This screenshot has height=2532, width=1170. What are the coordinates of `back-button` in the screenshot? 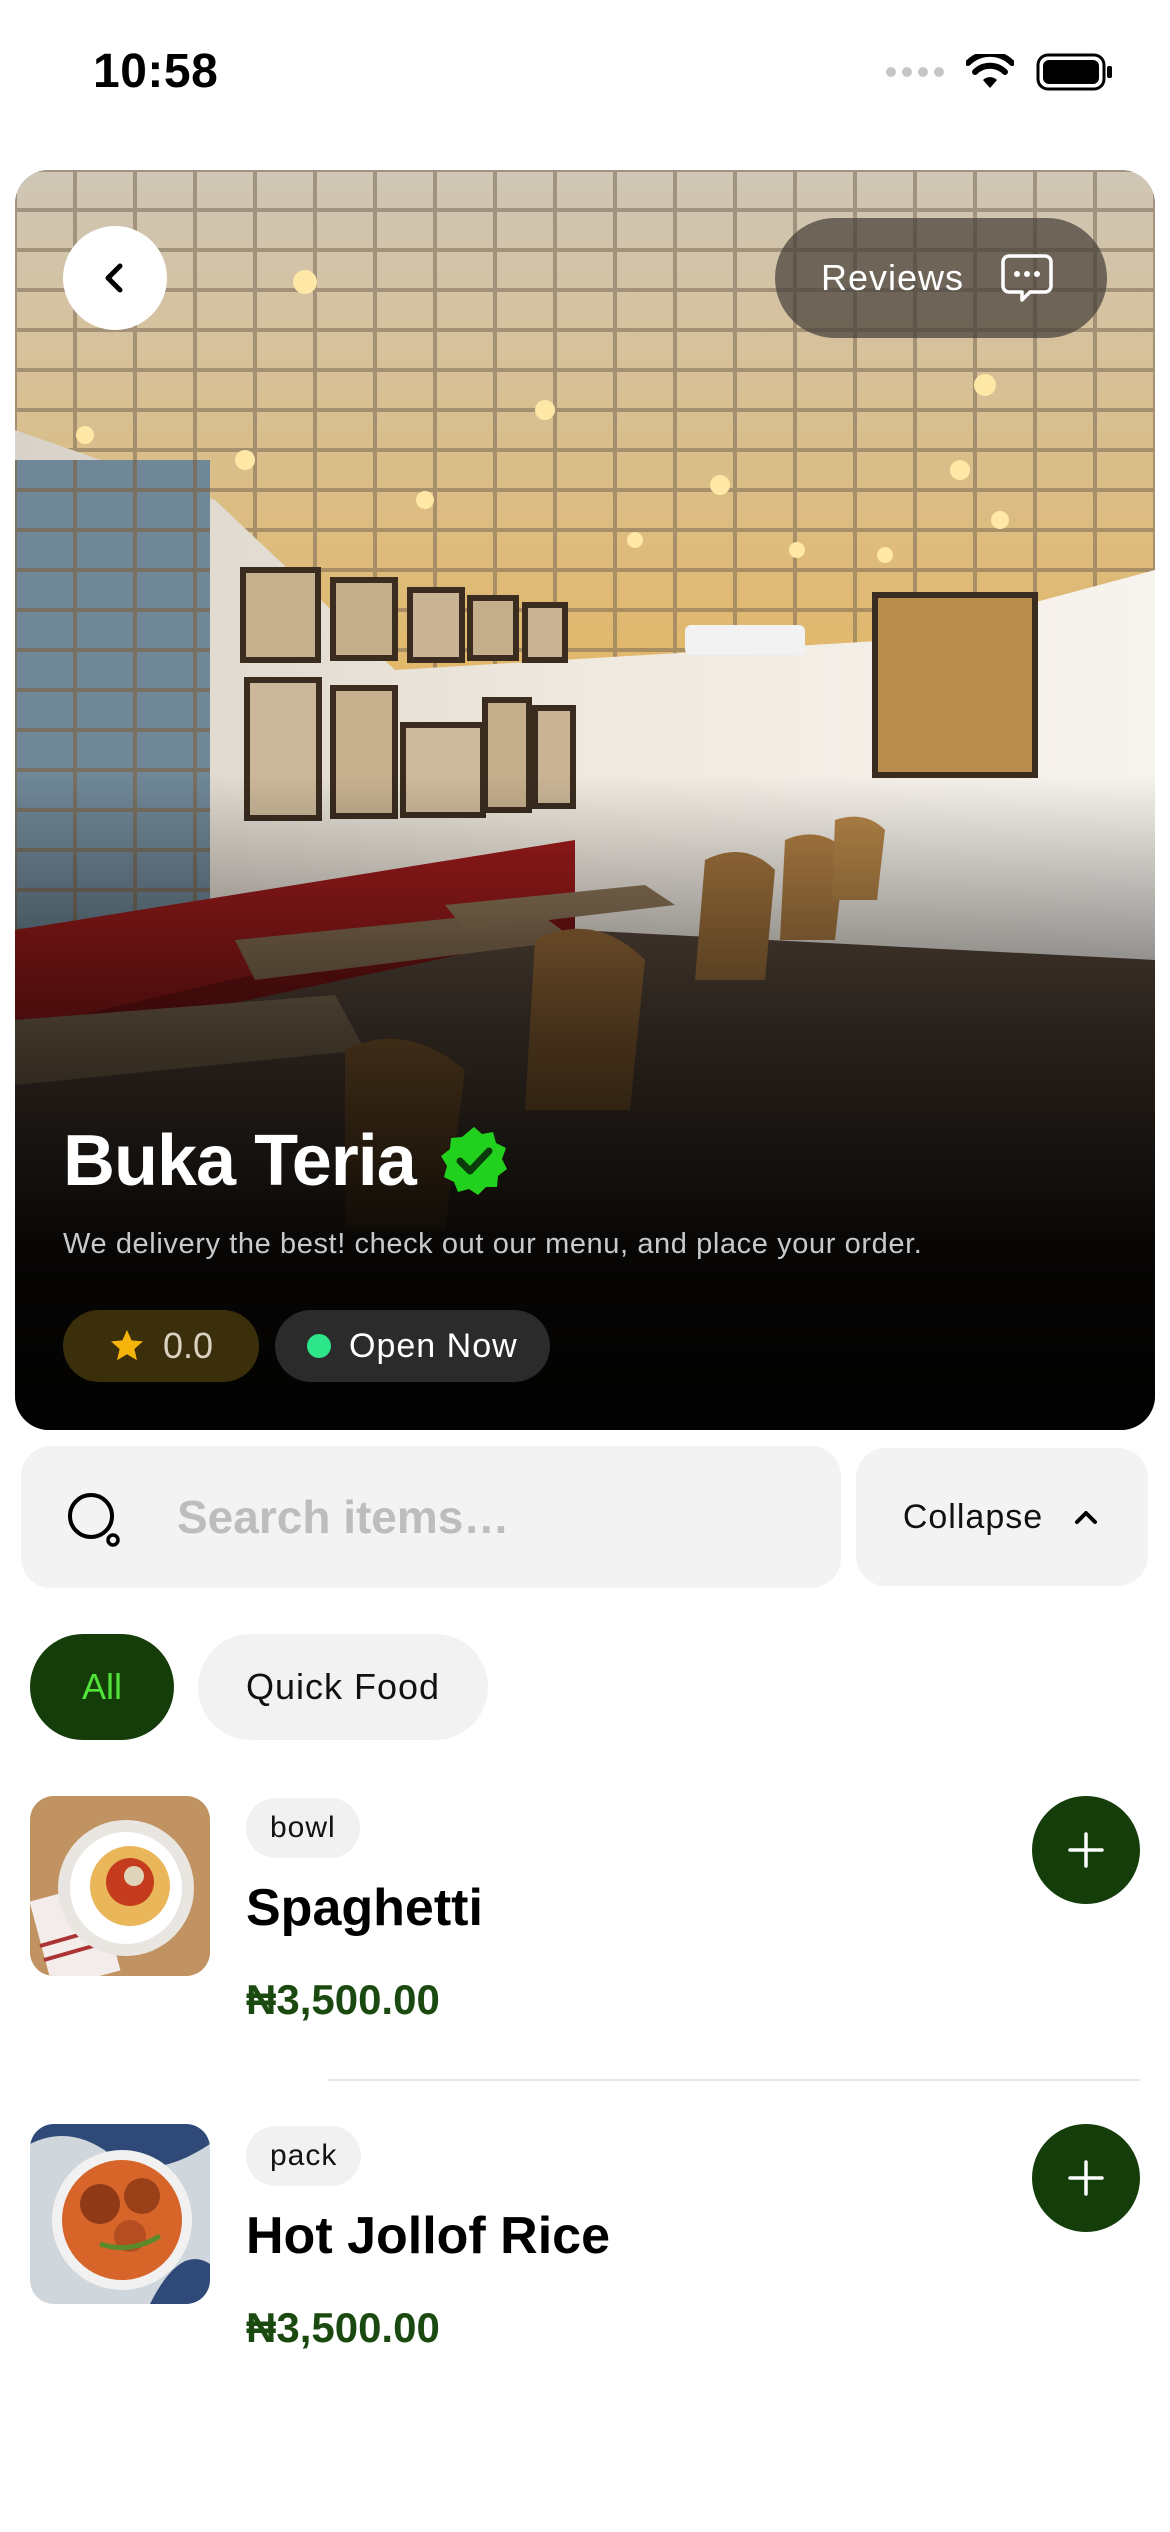 It's located at (115, 278).